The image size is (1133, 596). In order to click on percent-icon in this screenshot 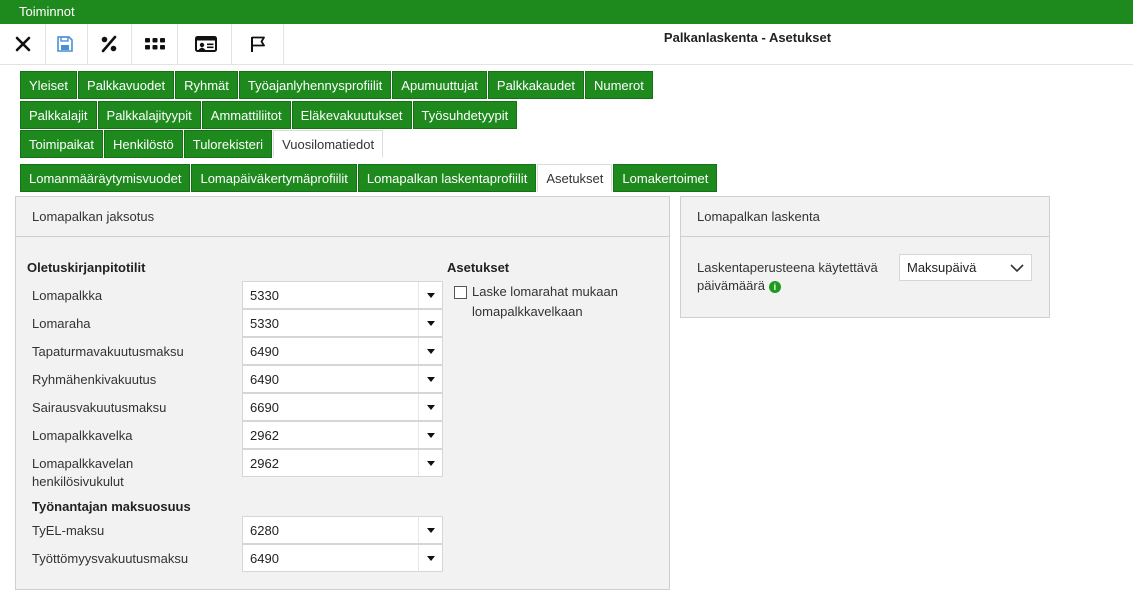, I will do `click(108, 44)`.